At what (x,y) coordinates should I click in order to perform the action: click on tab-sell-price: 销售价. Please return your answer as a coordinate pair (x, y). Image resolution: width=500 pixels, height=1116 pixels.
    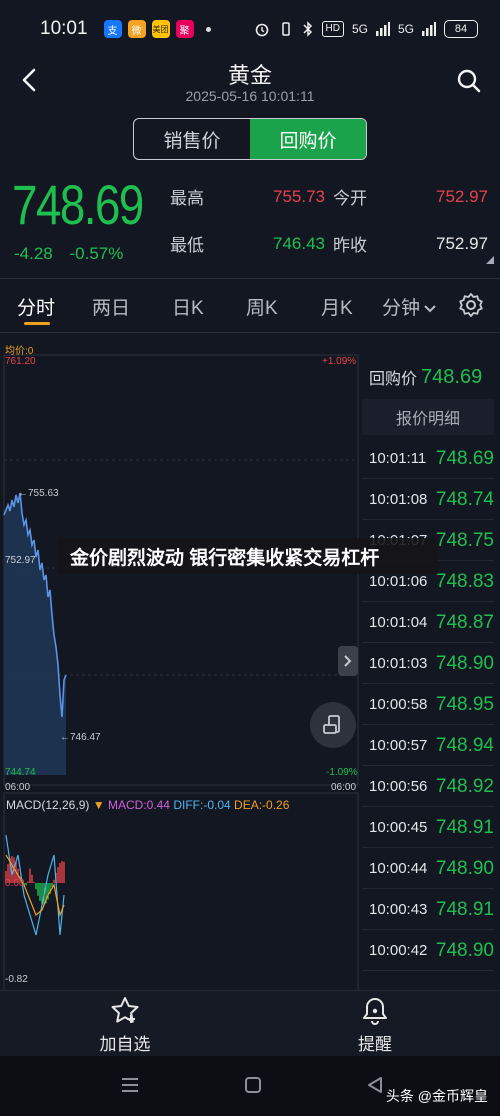
    Looking at the image, I should click on (192, 139).